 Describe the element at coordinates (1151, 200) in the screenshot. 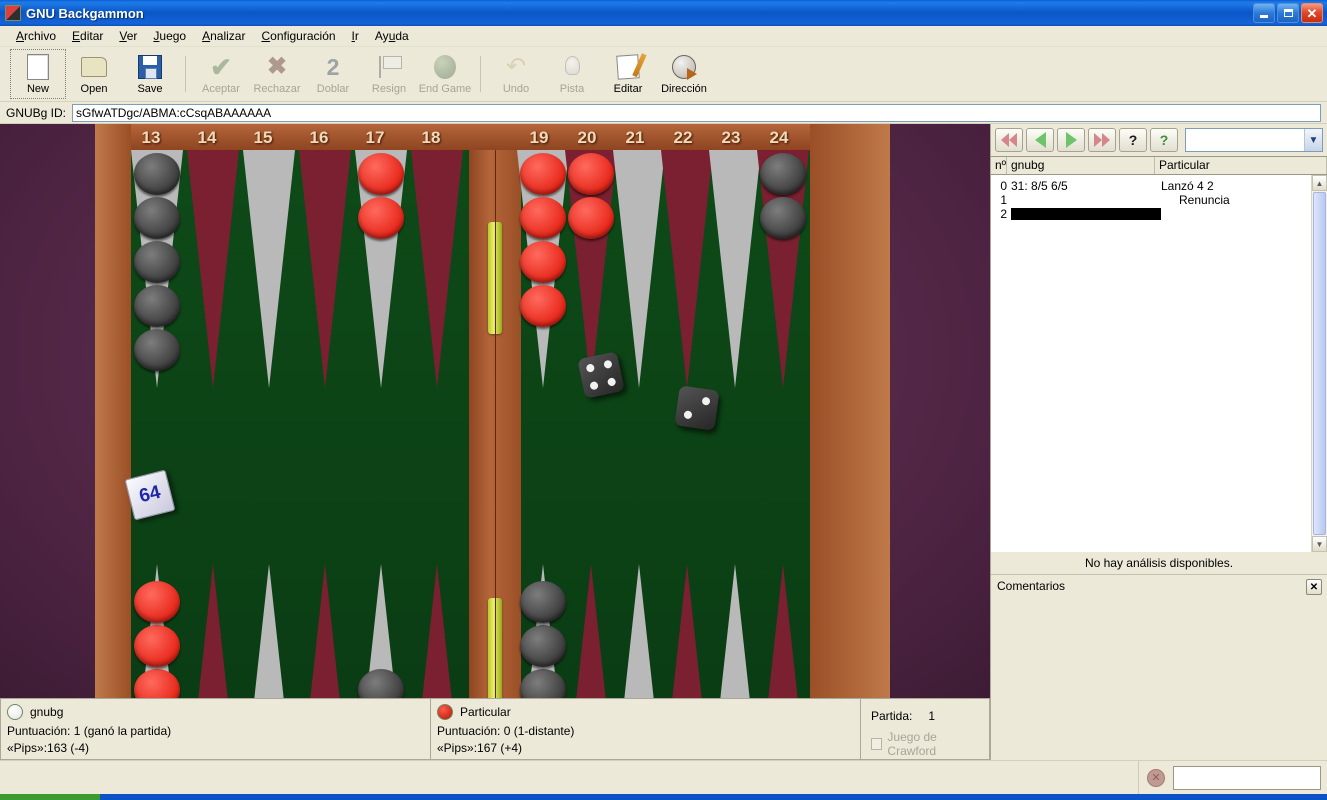

I see `table-row: 1 Renuncia` at that location.